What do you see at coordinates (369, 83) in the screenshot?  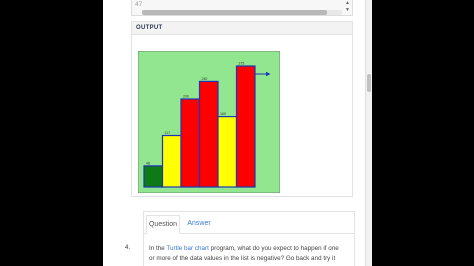 I see `page-scrollbar-thumb` at bounding box center [369, 83].